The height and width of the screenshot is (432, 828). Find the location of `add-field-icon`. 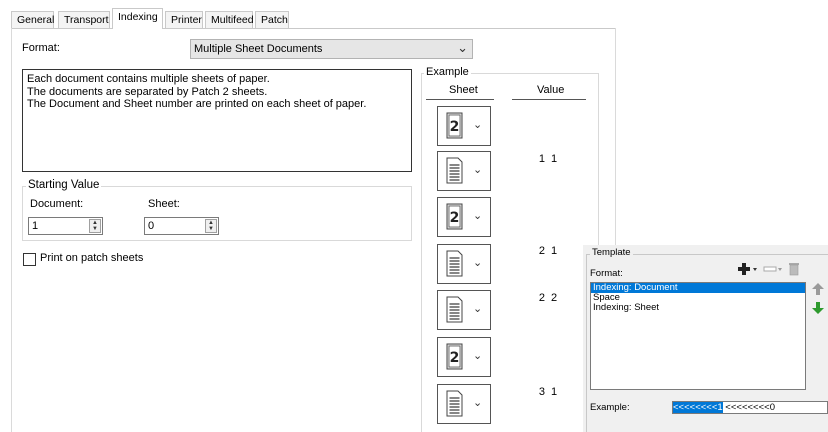

add-field-icon is located at coordinates (749, 269).